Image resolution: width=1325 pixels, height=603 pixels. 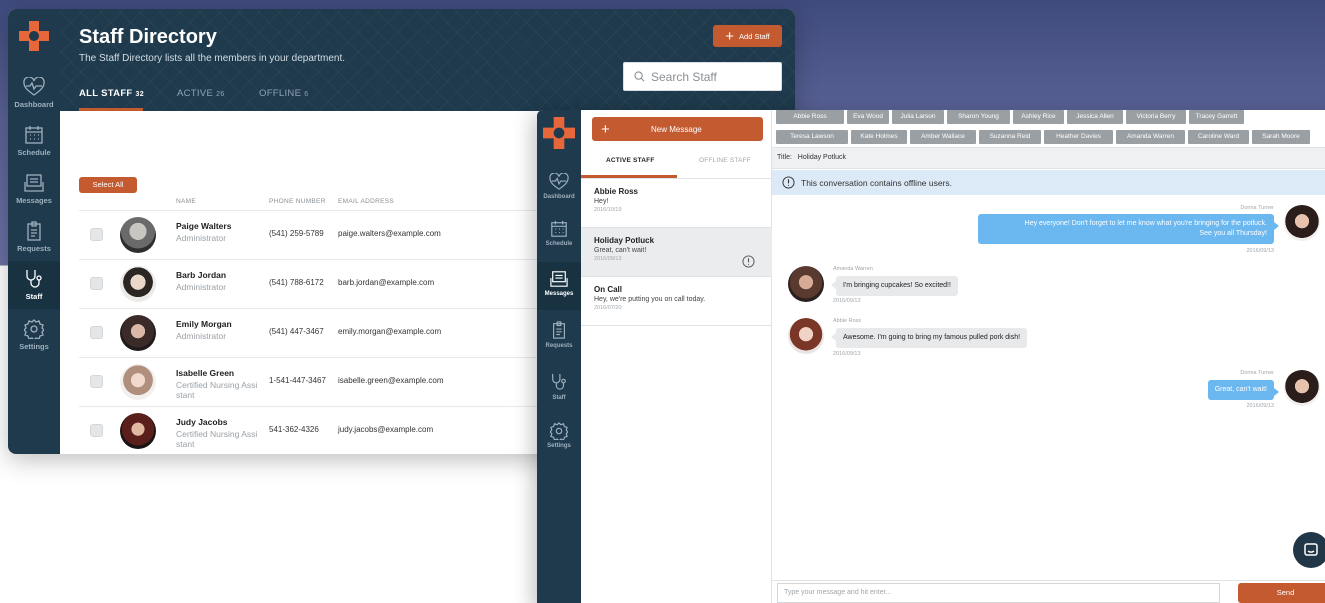 I want to click on staff-name: Barb Jordan, so click(x=201, y=275).